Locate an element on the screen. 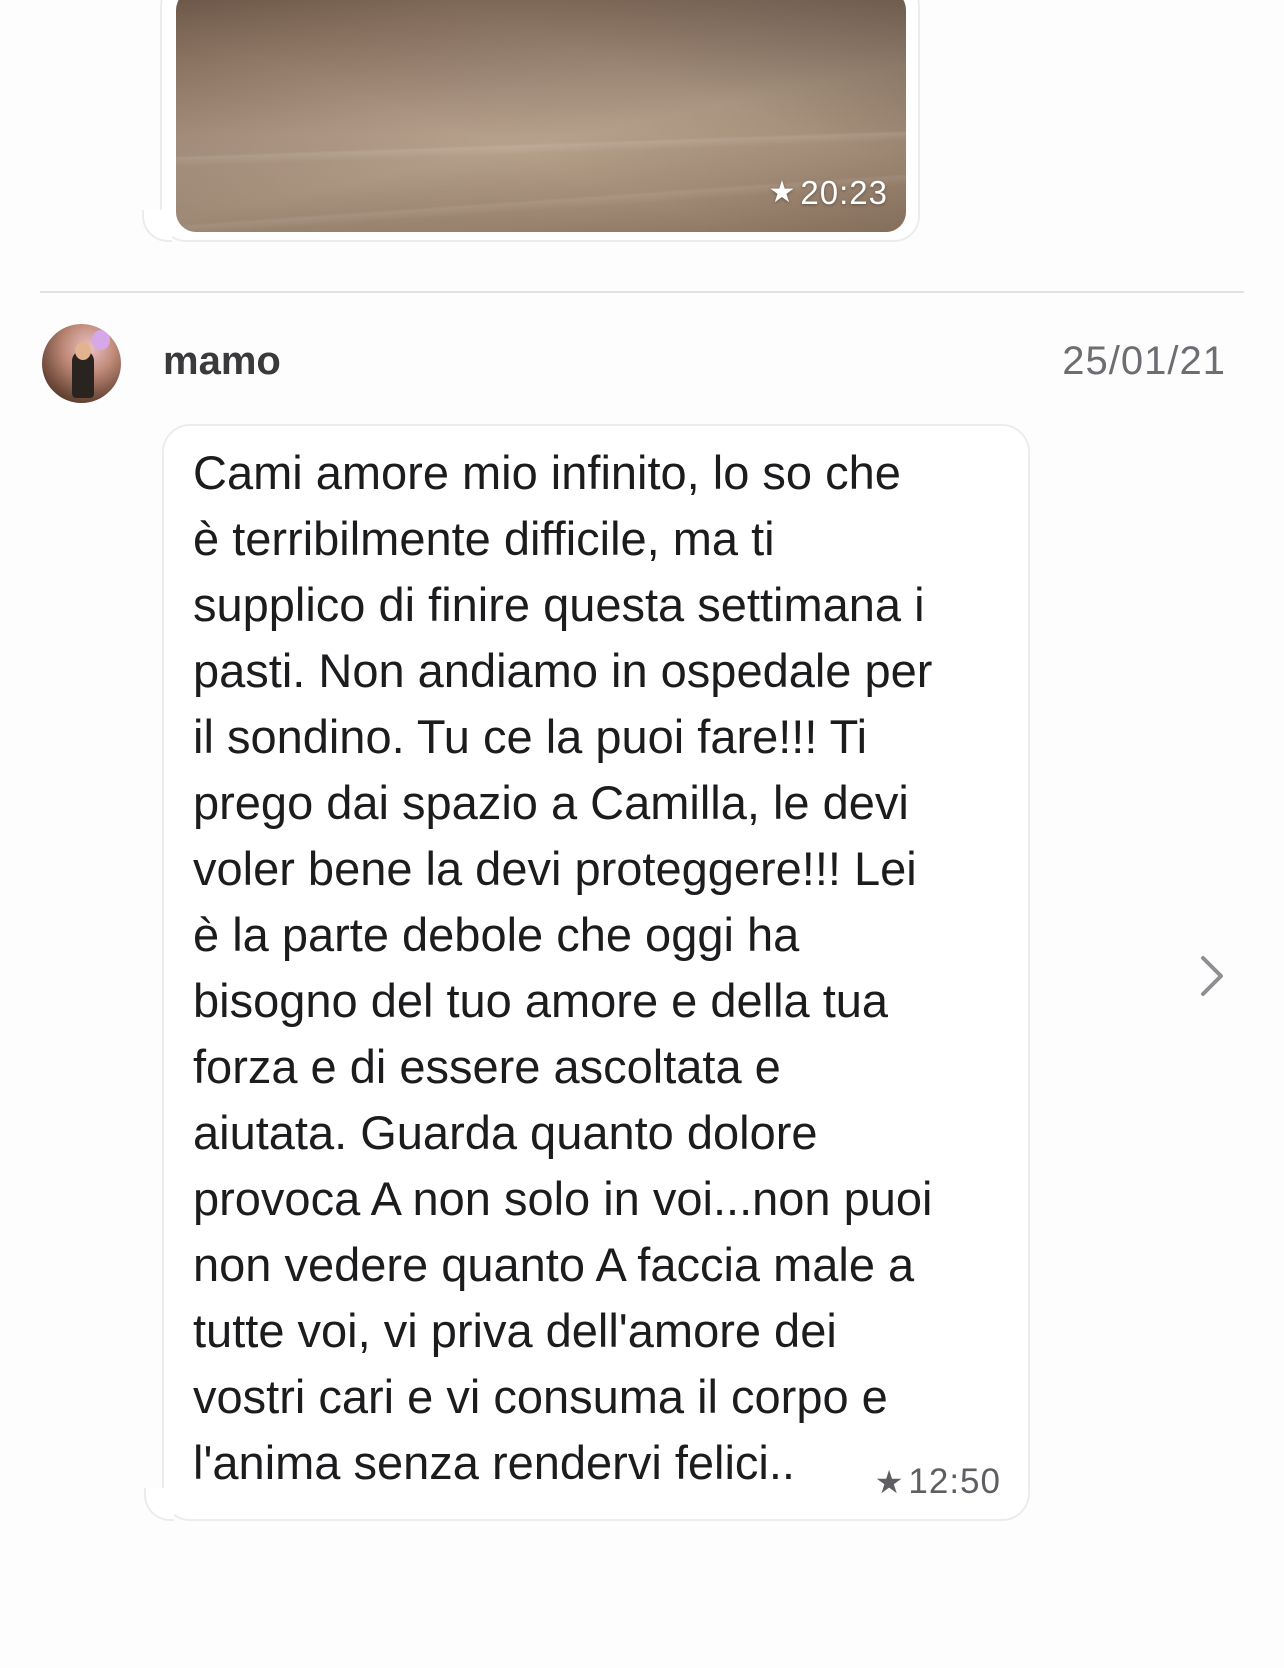  message-timestamp: ★ 12:50 is located at coordinates (938, 1482).